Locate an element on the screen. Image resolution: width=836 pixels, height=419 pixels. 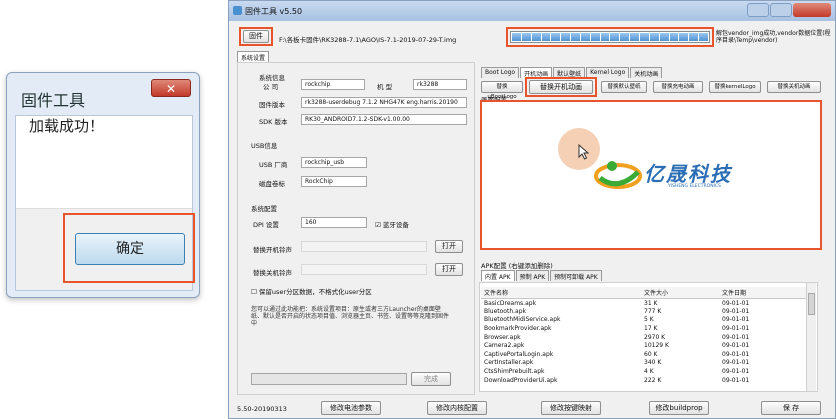
shutdown-ring-open-button: 打开 is located at coordinates (449, 269).